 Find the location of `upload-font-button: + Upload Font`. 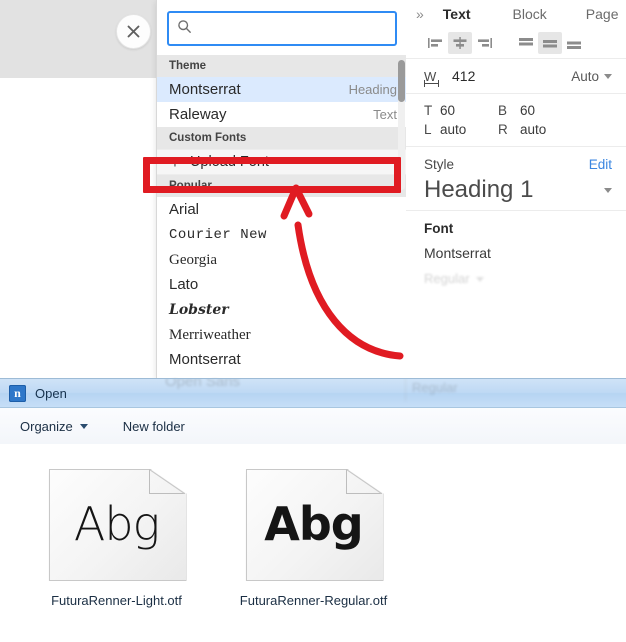

upload-font-button: + Upload Font is located at coordinates (282, 162).